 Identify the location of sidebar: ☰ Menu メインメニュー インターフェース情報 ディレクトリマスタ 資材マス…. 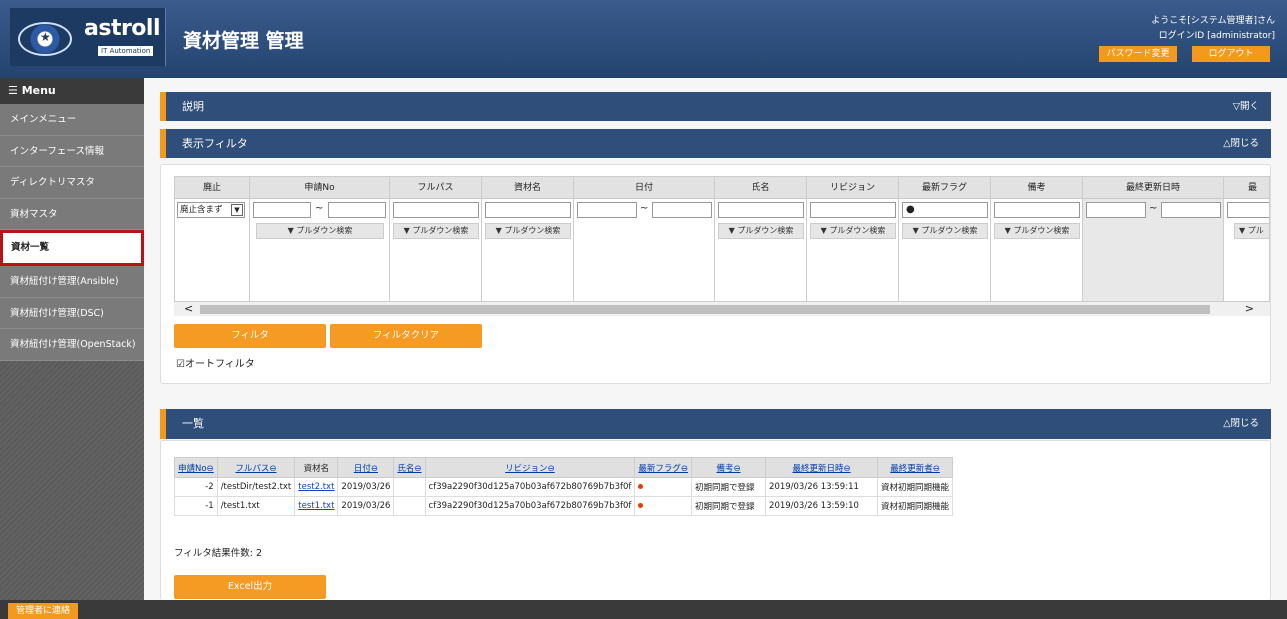
(72, 339).